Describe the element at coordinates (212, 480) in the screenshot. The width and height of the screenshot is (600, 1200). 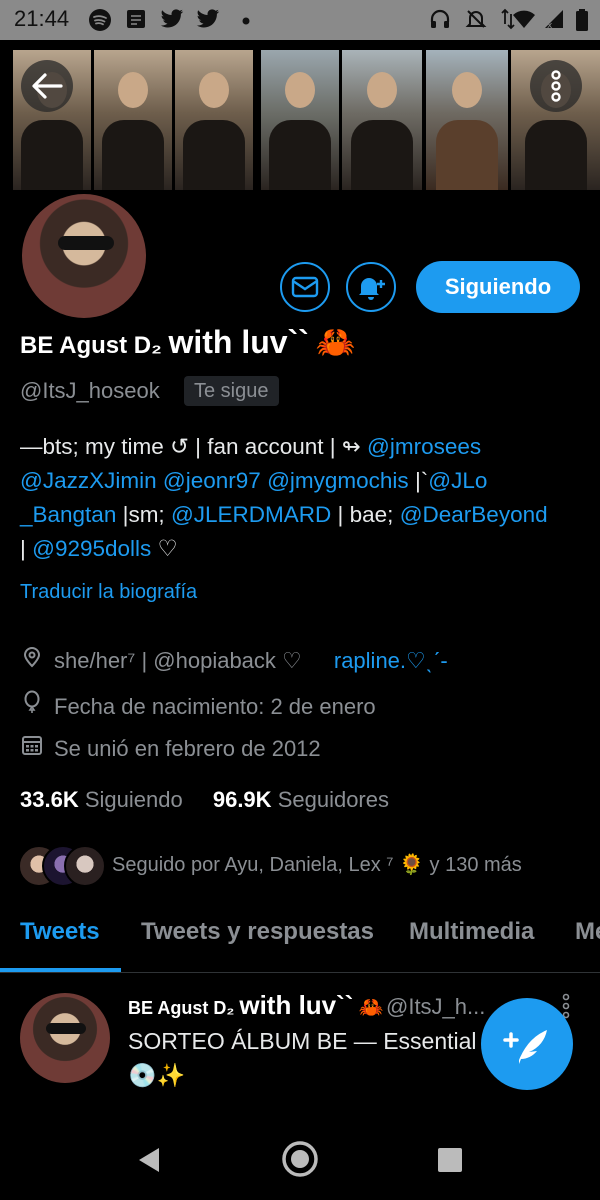
I see `bio-mention: @jeonr97` at that location.